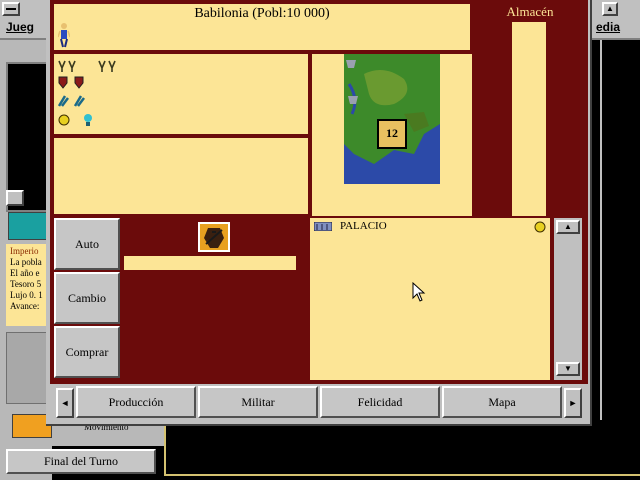 The width and height of the screenshot is (640, 480). I want to click on scroll-up-button: ▲, so click(568, 227).